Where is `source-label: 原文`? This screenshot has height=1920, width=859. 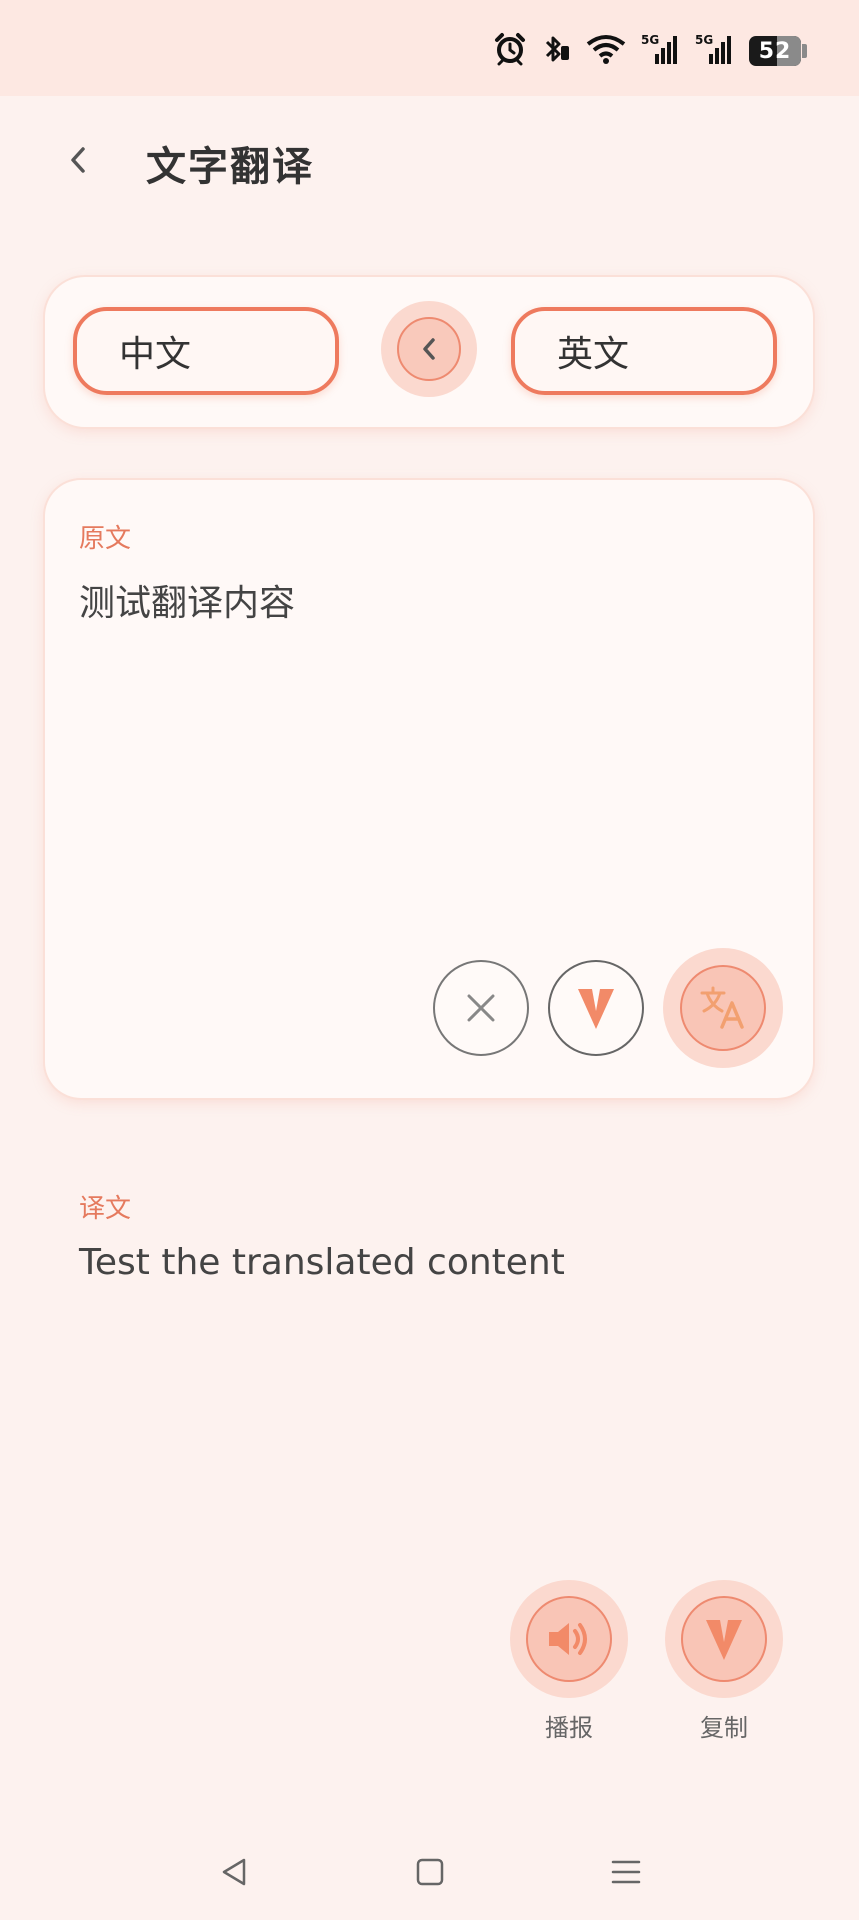 source-label: 原文 is located at coordinates (105, 539).